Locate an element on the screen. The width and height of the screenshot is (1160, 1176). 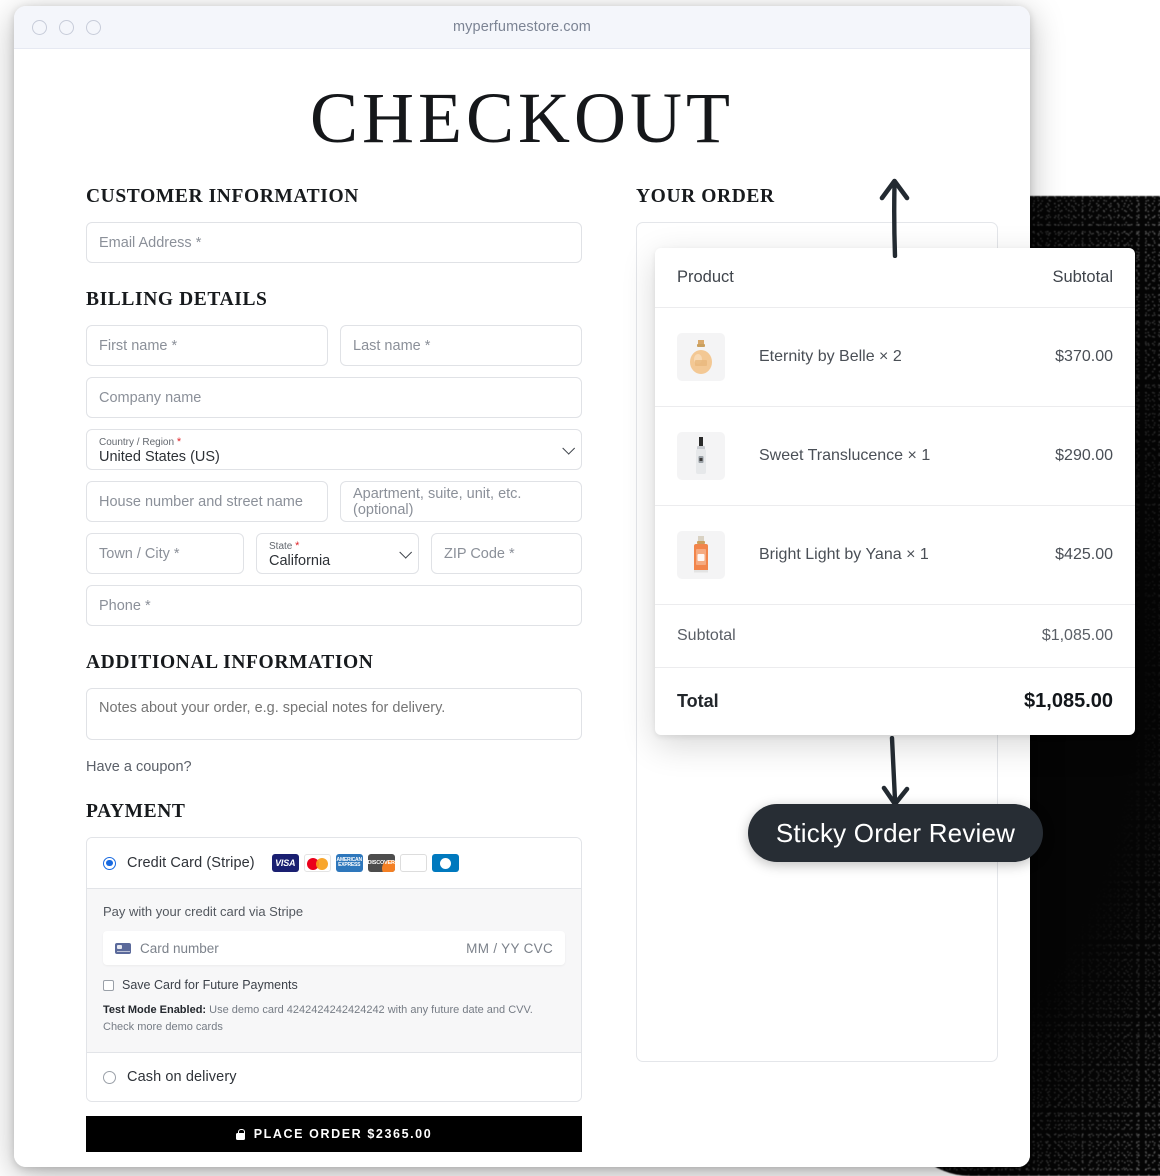
jcb-icon is located at coordinates (413, 863).